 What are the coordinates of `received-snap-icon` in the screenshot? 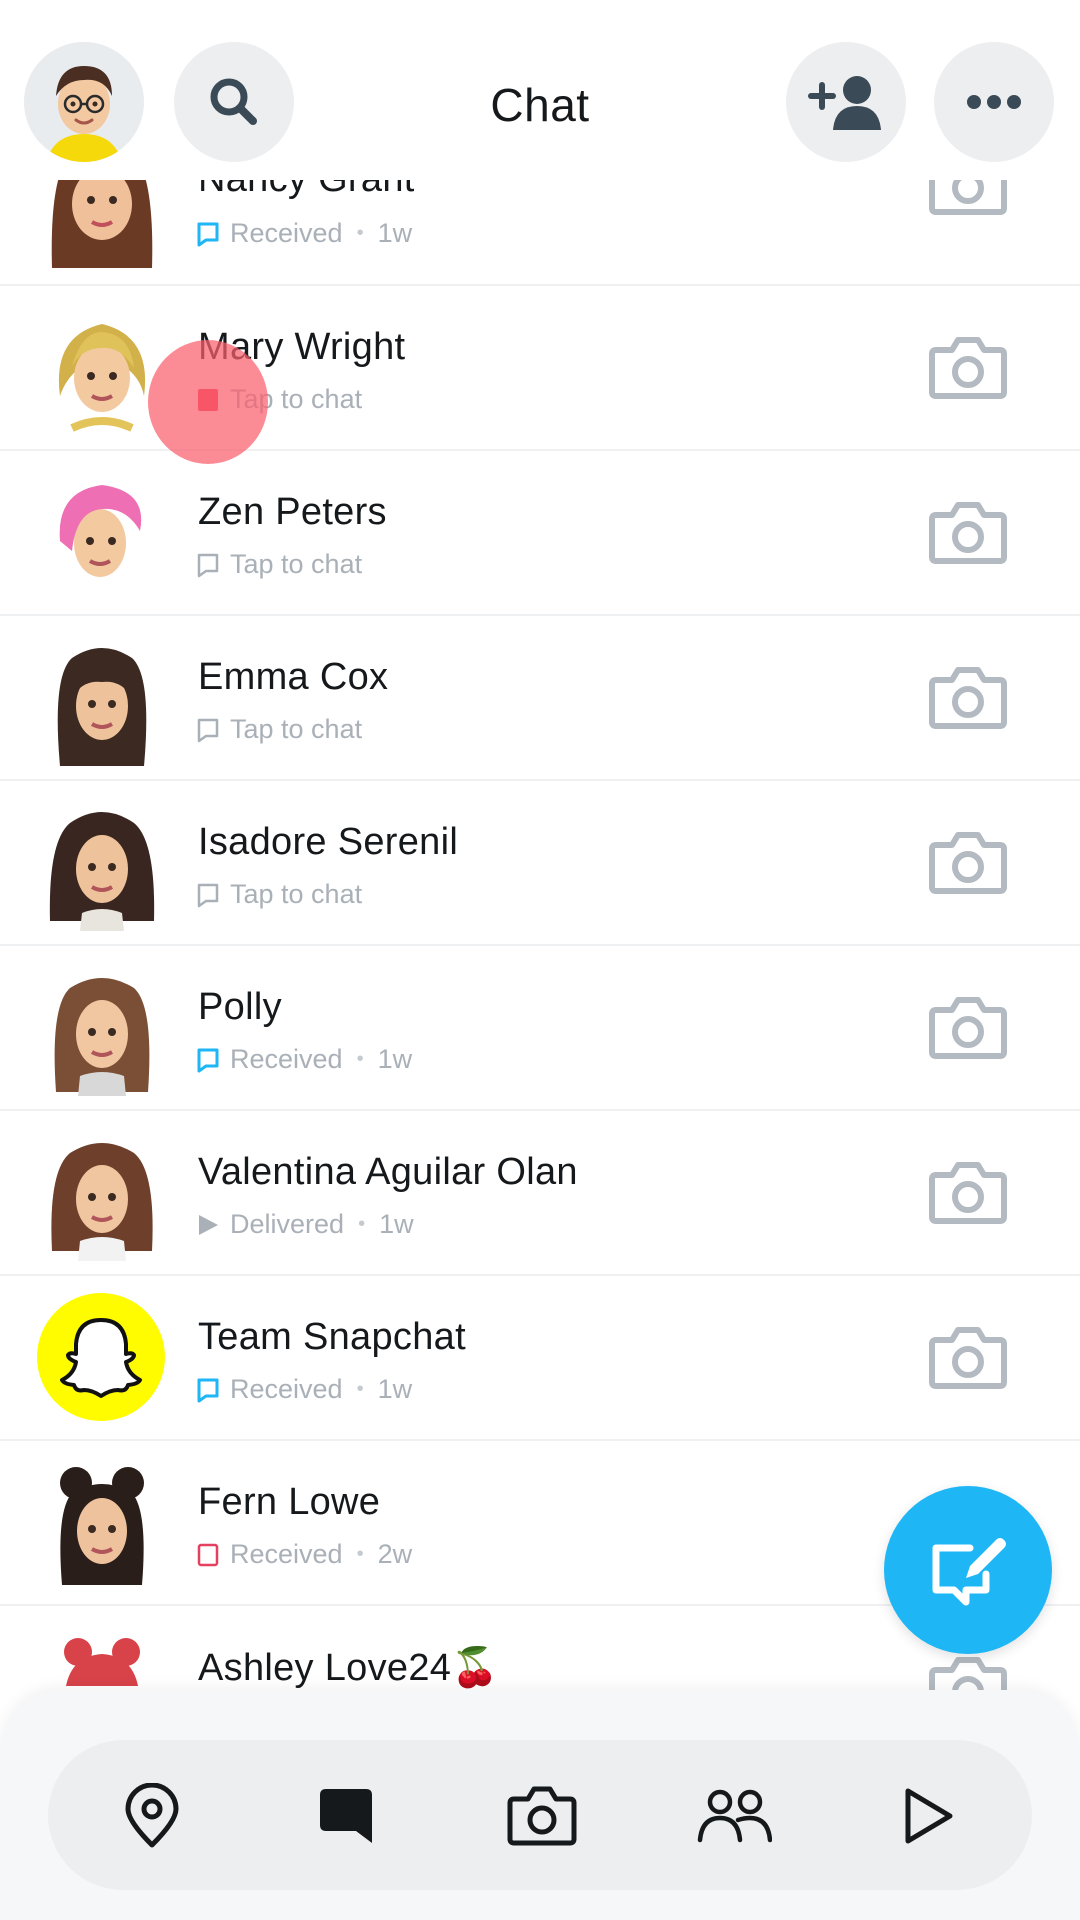 It's located at (208, 1554).